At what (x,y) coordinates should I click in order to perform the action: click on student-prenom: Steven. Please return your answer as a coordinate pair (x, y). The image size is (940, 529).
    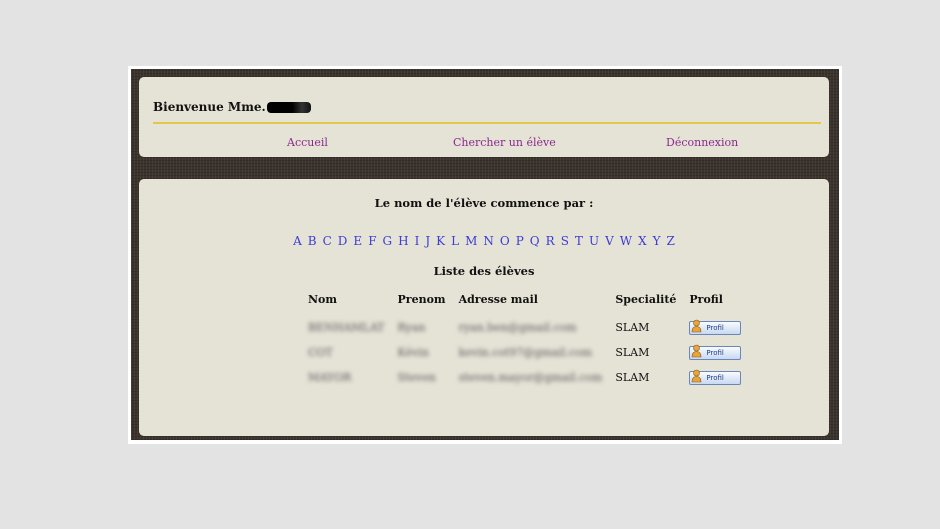
    Looking at the image, I should click on (416, 377).